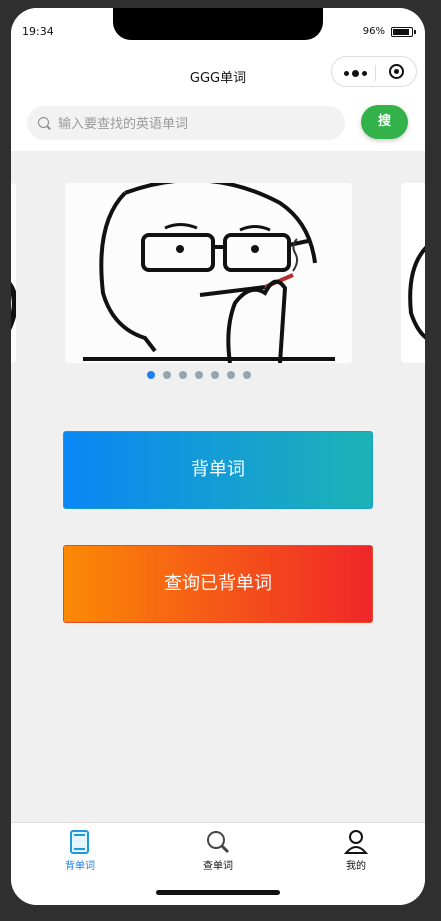 This screenshot has height=921, width=441. Describe the element at coordinates (373, 31) in the screenshot. I see `battery-percent: 96%` at that location.